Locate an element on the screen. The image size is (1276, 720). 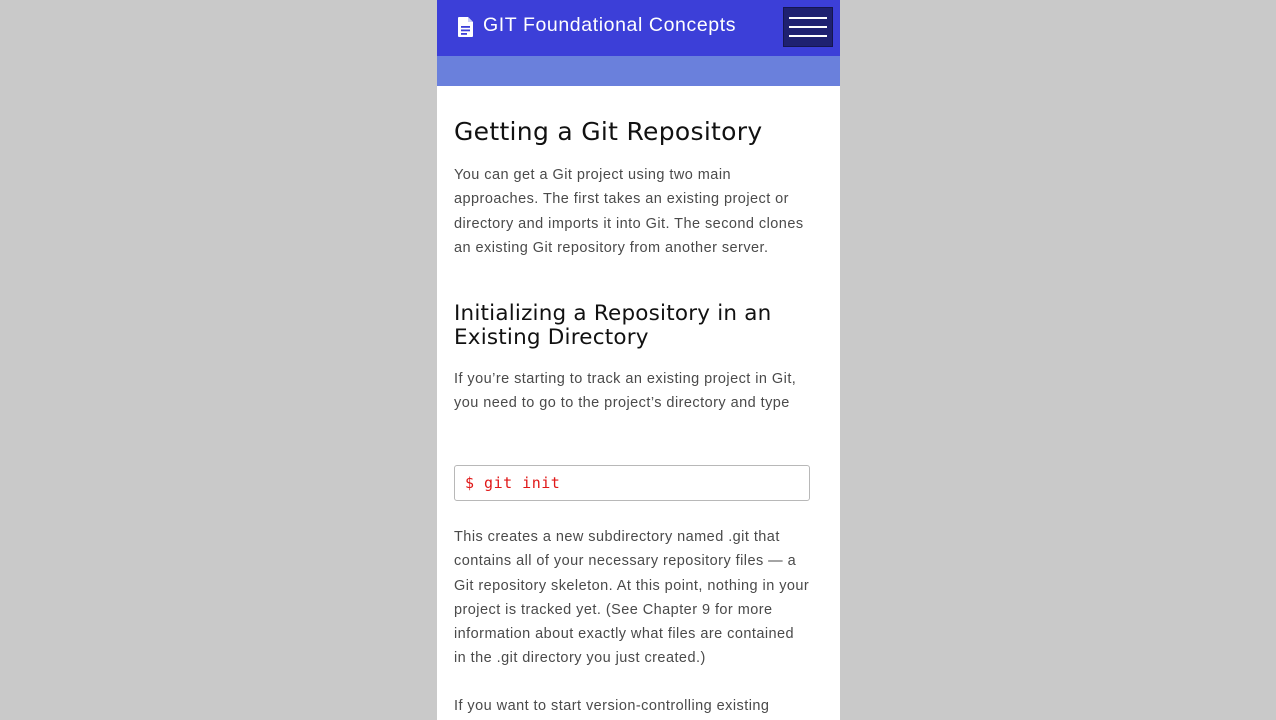
app-title: GIT Foundational Concepts is located at coordinates (610, 25).